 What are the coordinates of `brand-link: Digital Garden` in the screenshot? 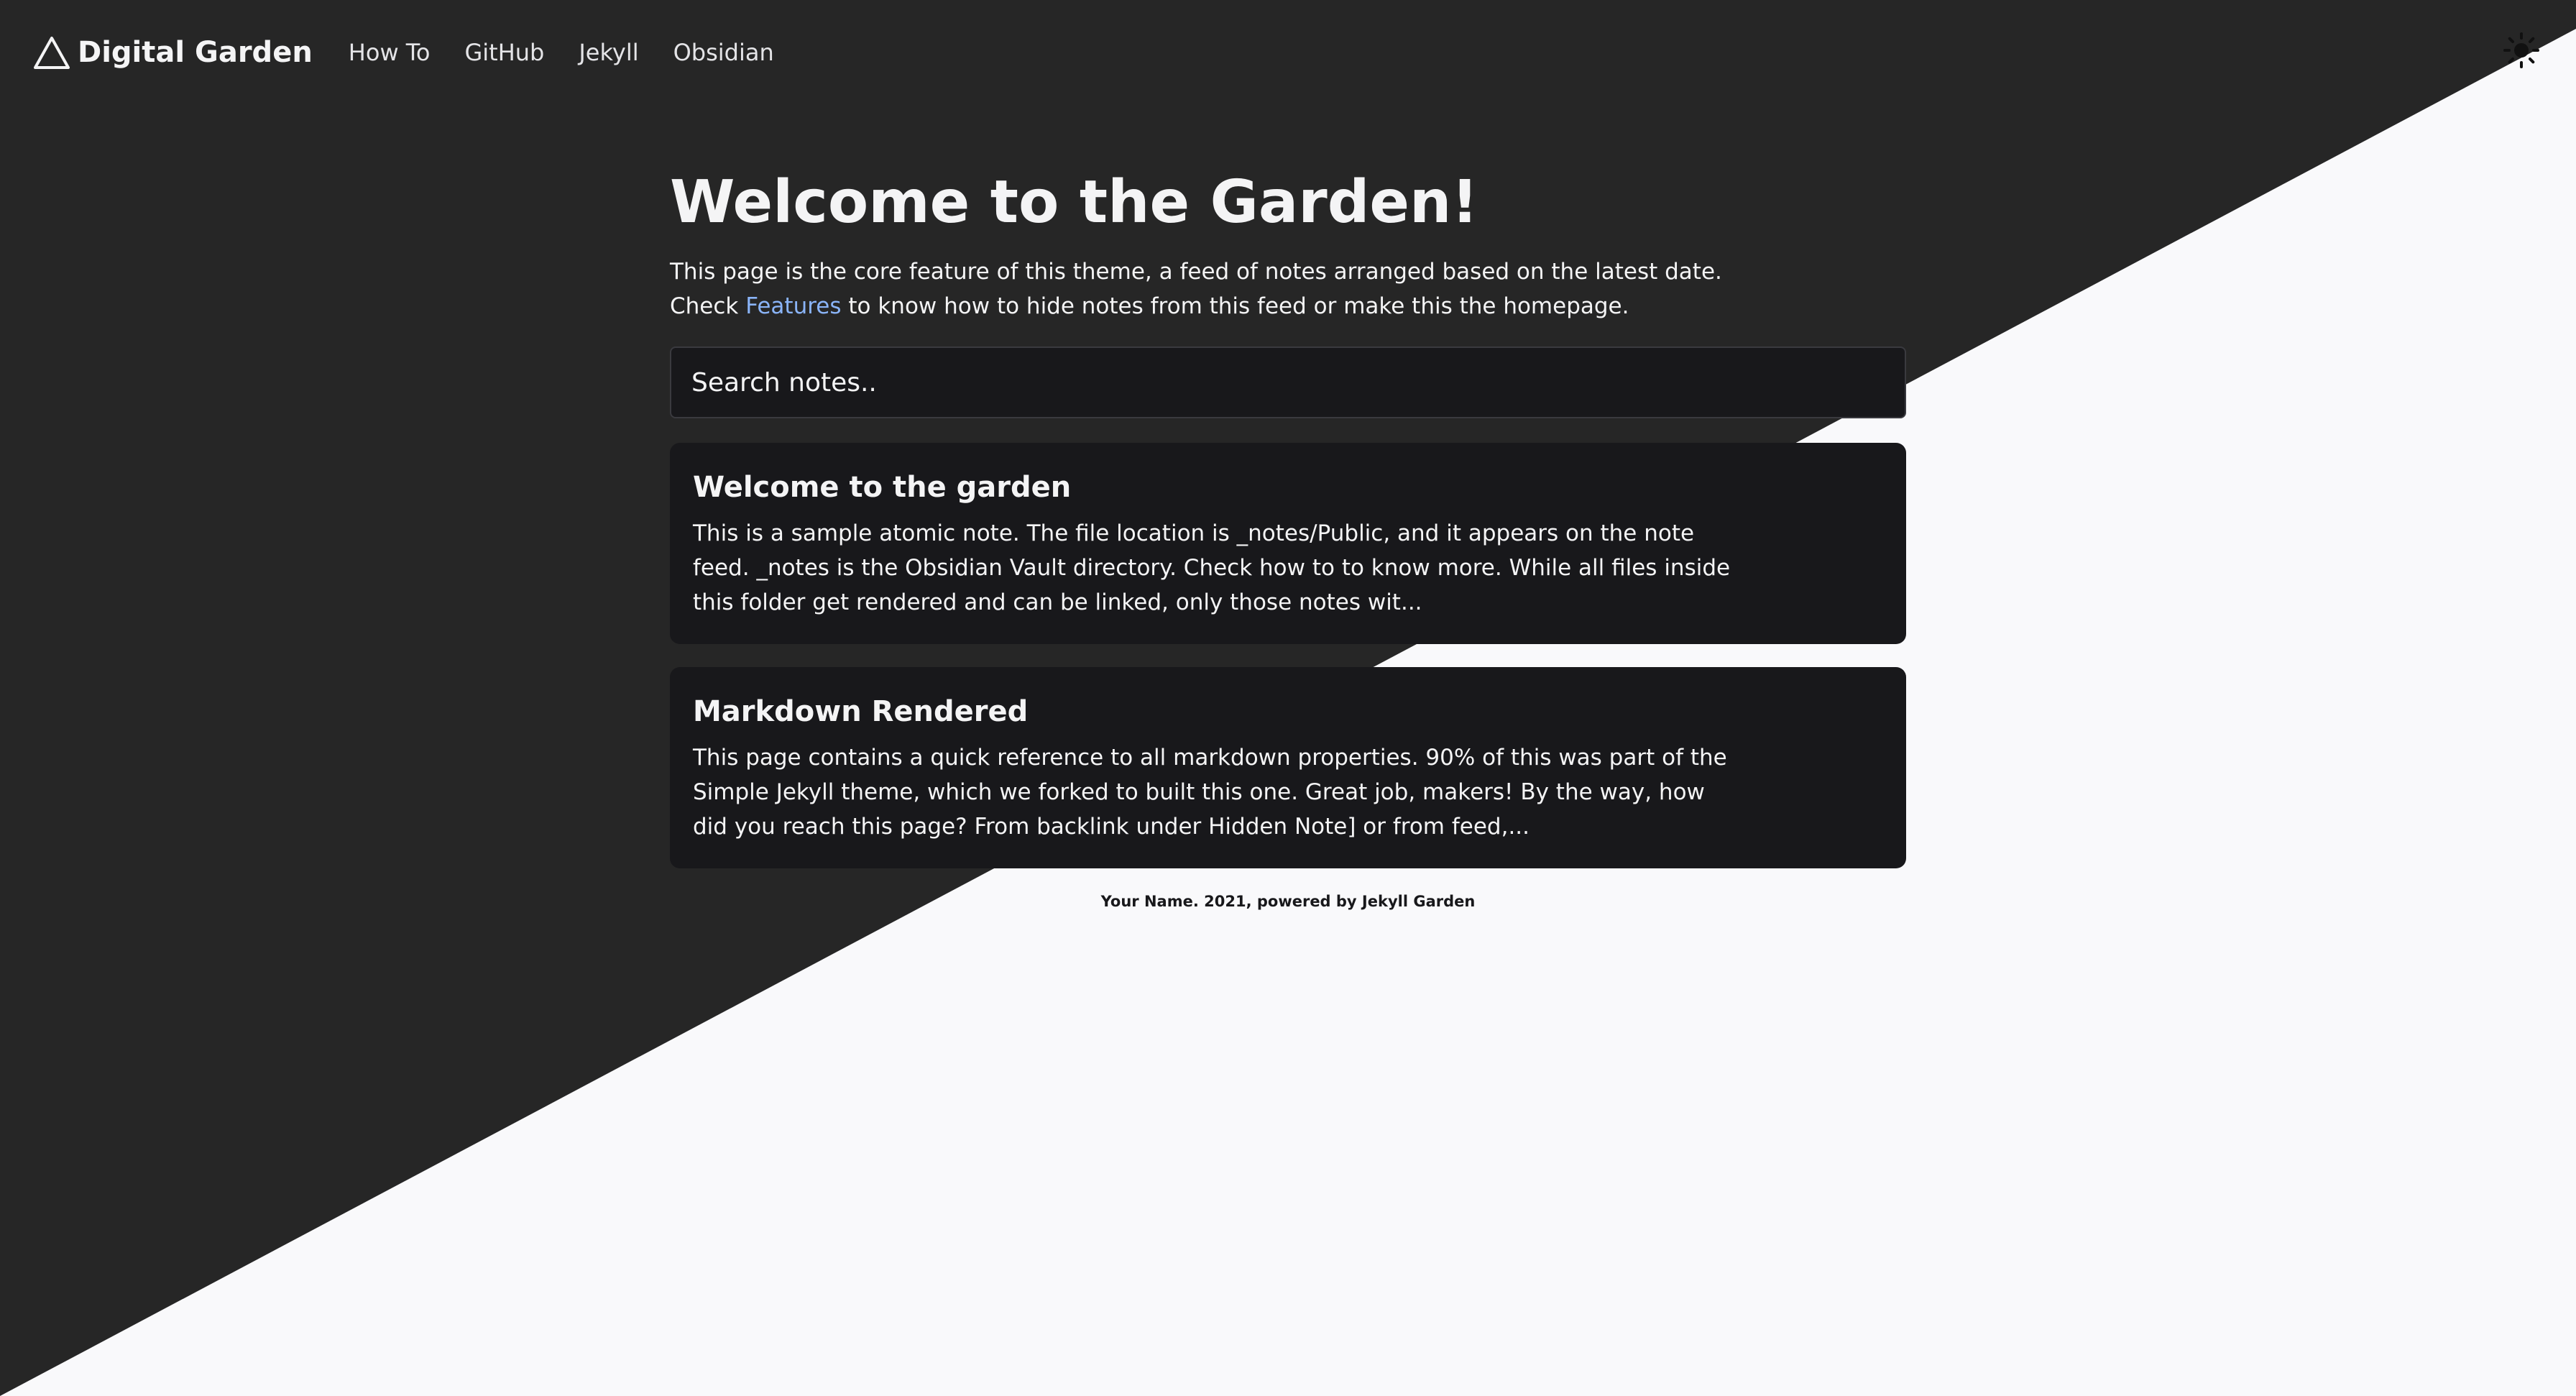 It's located at (173, 52).